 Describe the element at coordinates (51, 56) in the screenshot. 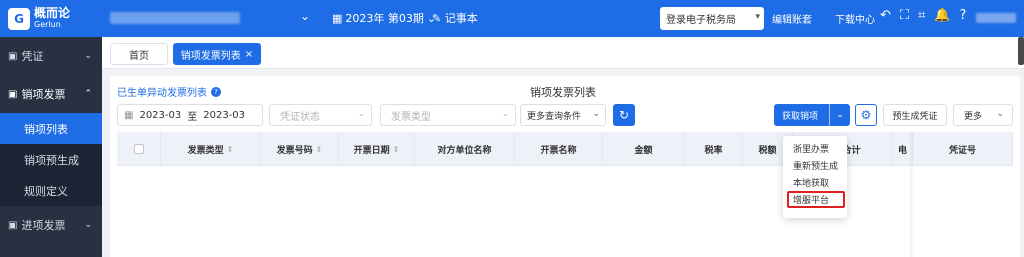

I see `sidebar-group-voucher: ▣ 凭证 ⌄` at that location.